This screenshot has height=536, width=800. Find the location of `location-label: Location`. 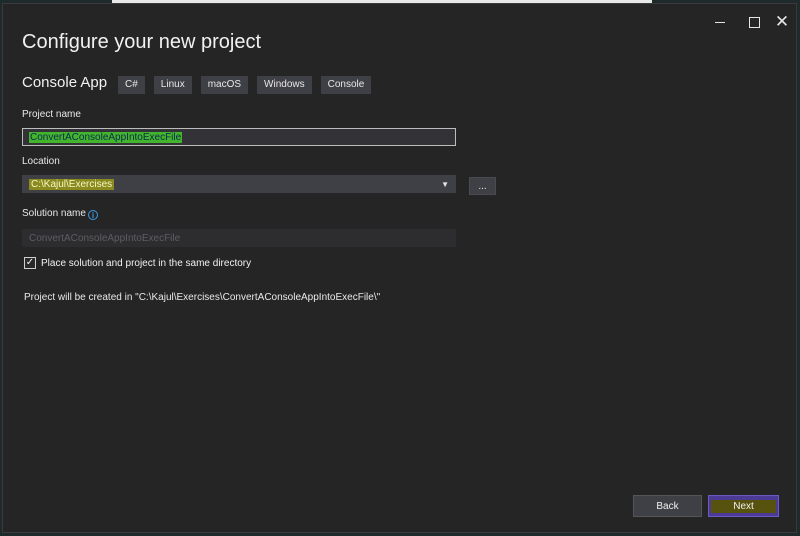

location-label: Location is located at coordinates (41, 161).